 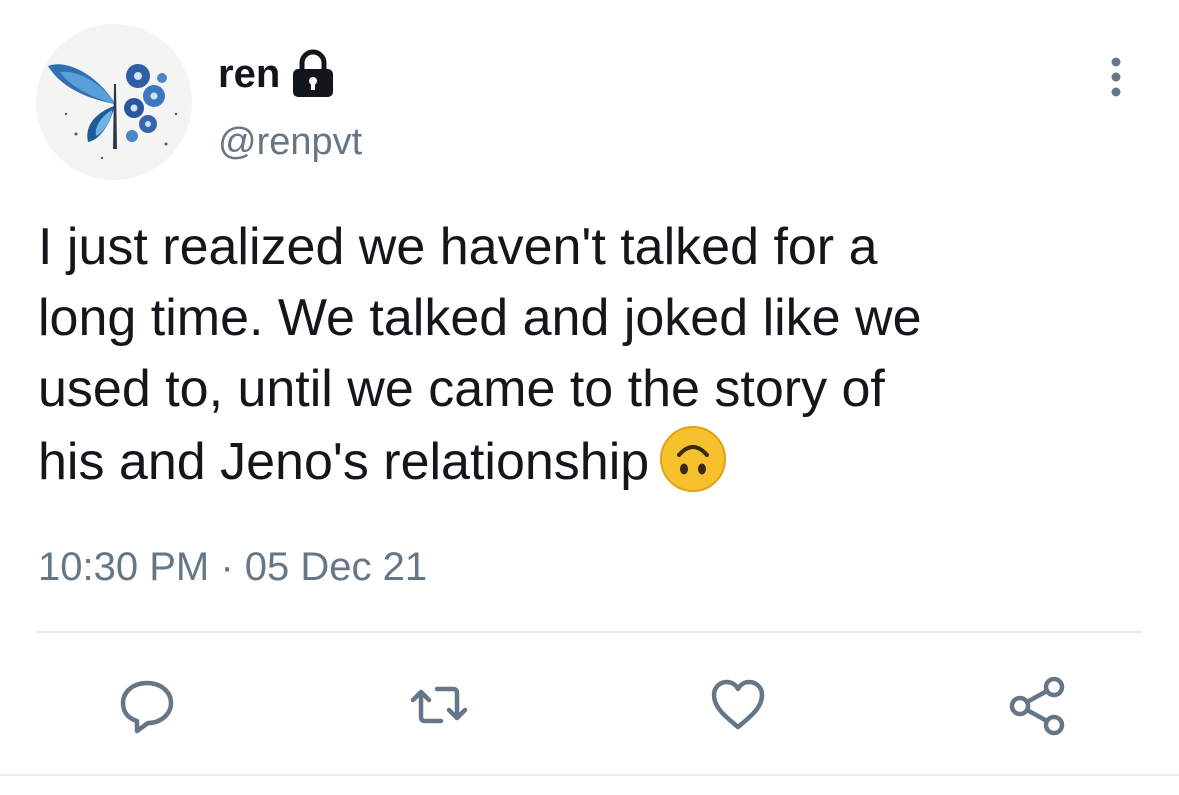 I want to click on tweet-text-line: used to, until we came to the story of, so click(x=461, y=389).